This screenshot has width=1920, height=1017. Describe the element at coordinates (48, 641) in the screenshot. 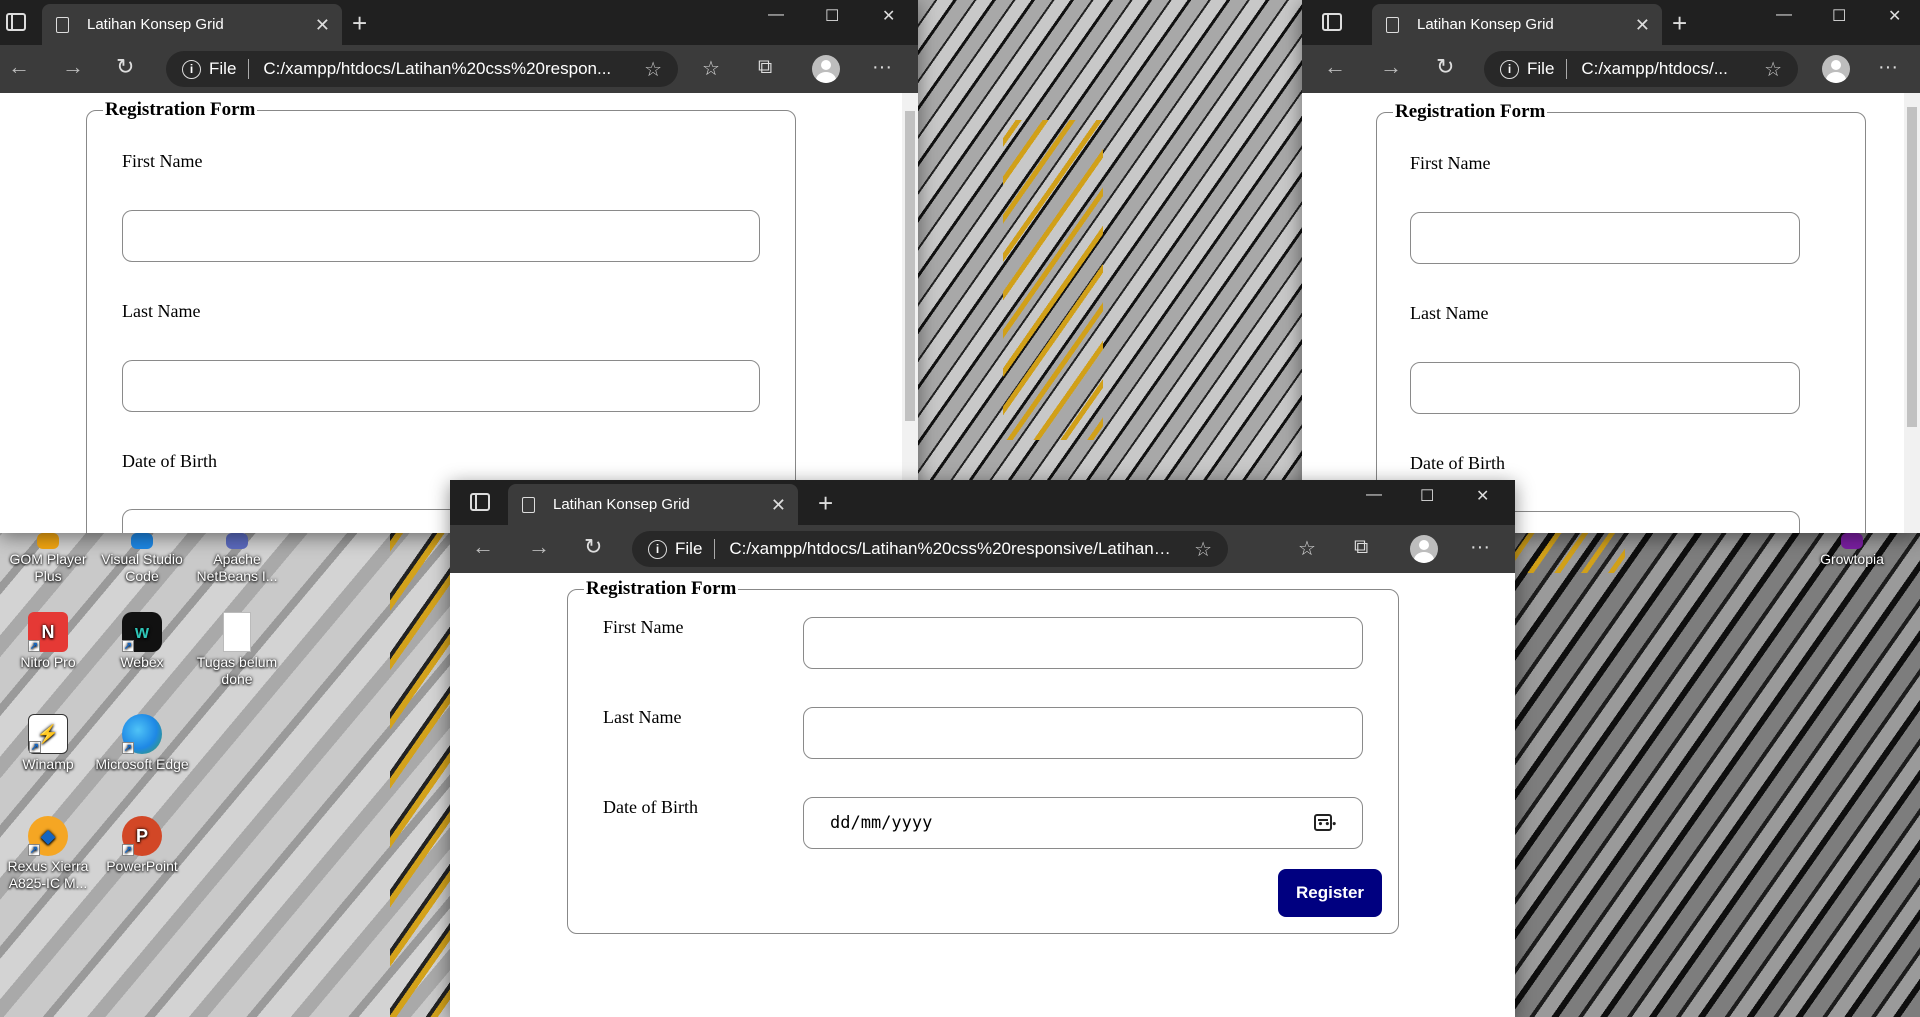

I see `desktop-icon-nitro-pro: N ↗ Nitro Pro` at that location.